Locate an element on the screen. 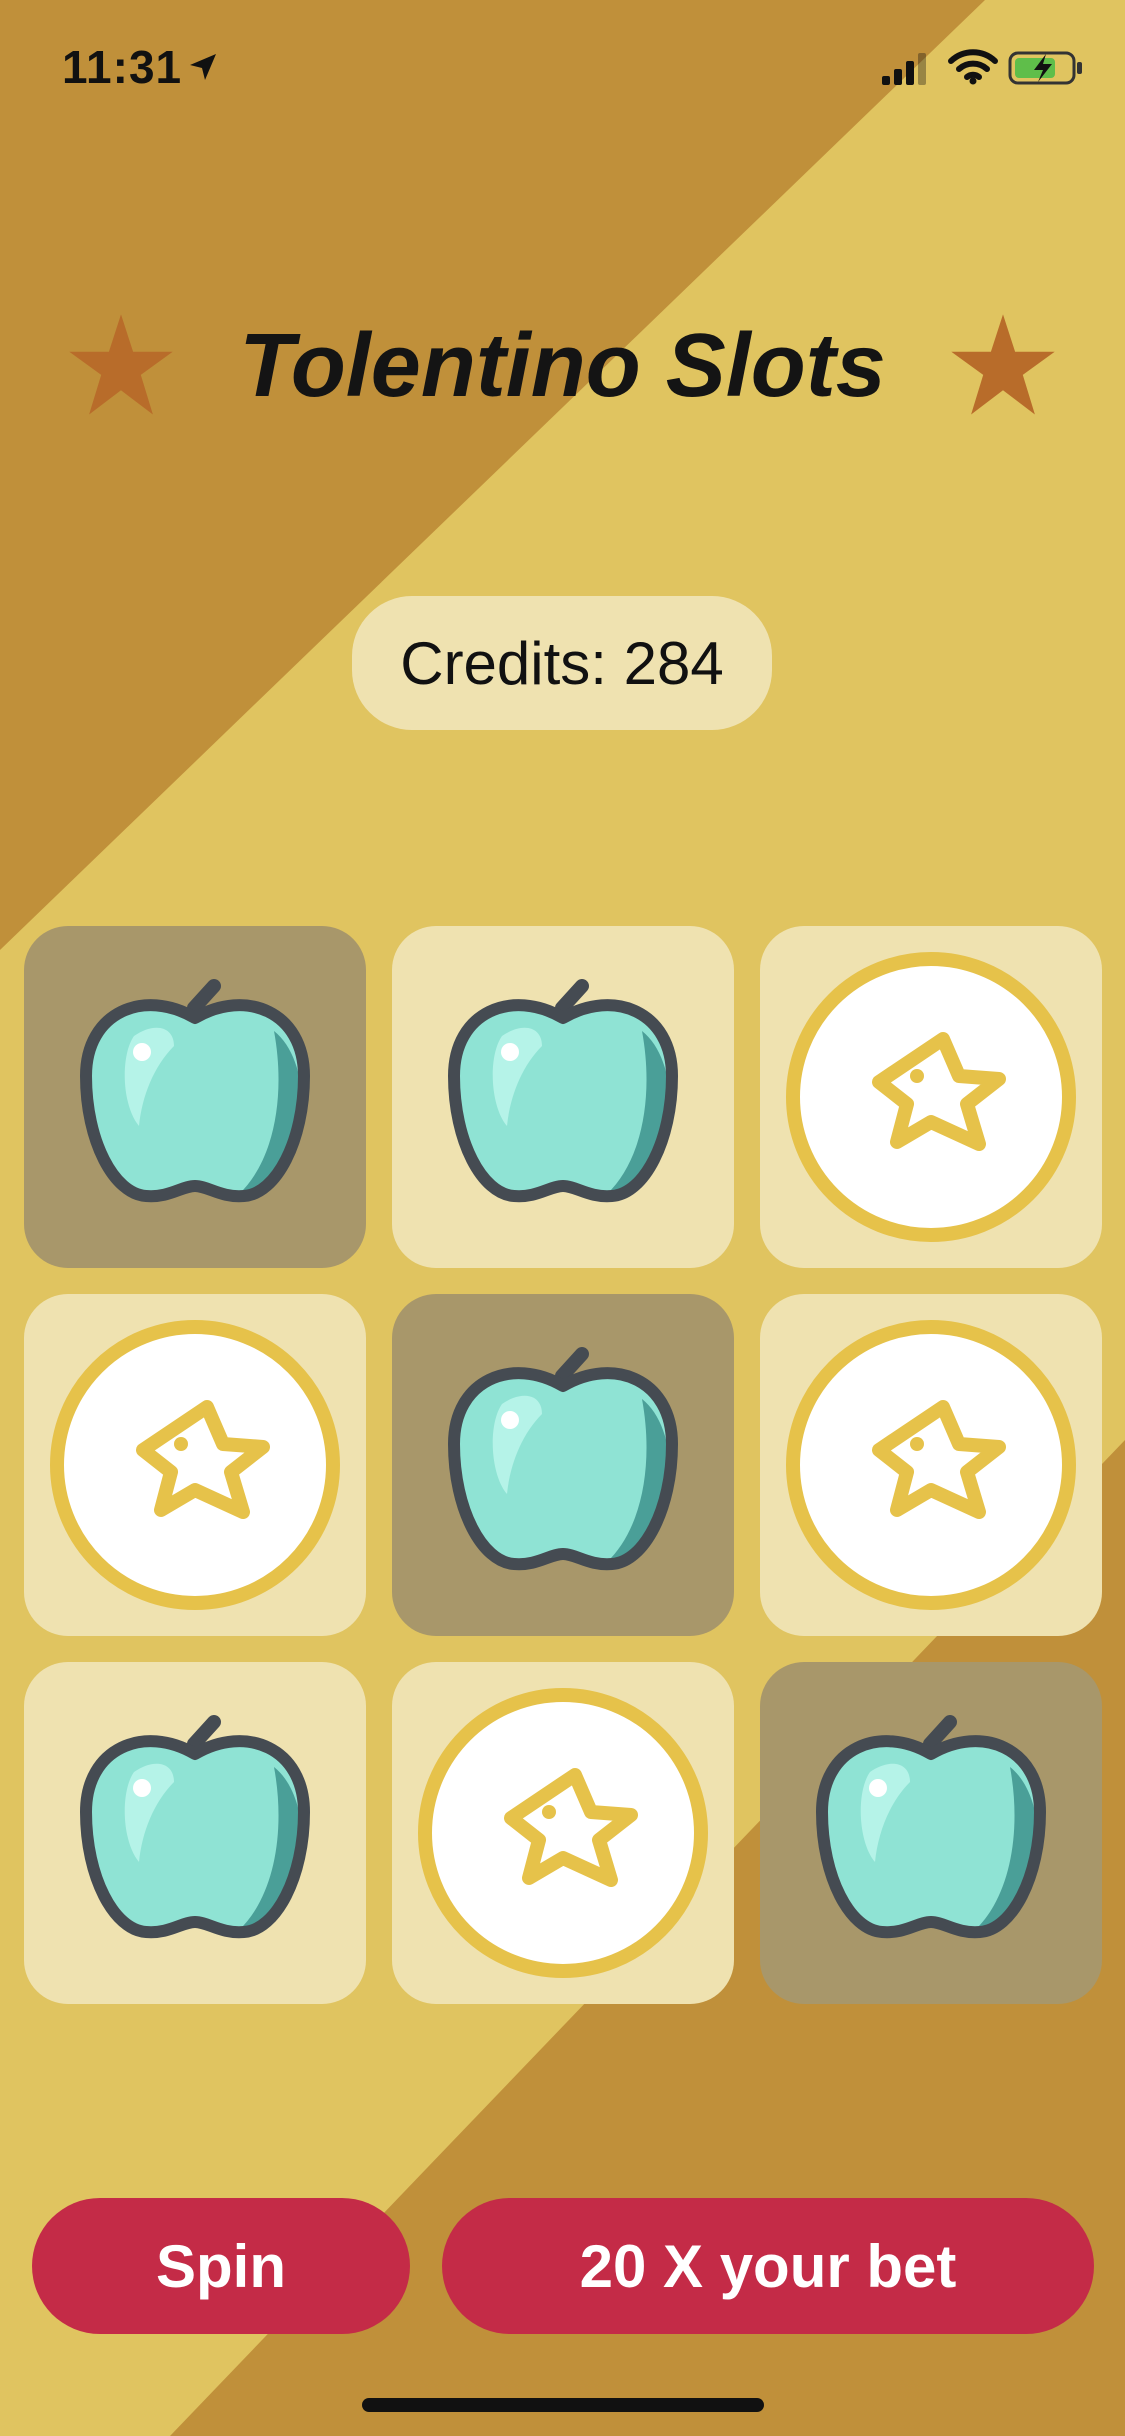 The width and height of the screenshot is (1125, 2436). status-time: 11:31 is located at coordinates (122, 67).